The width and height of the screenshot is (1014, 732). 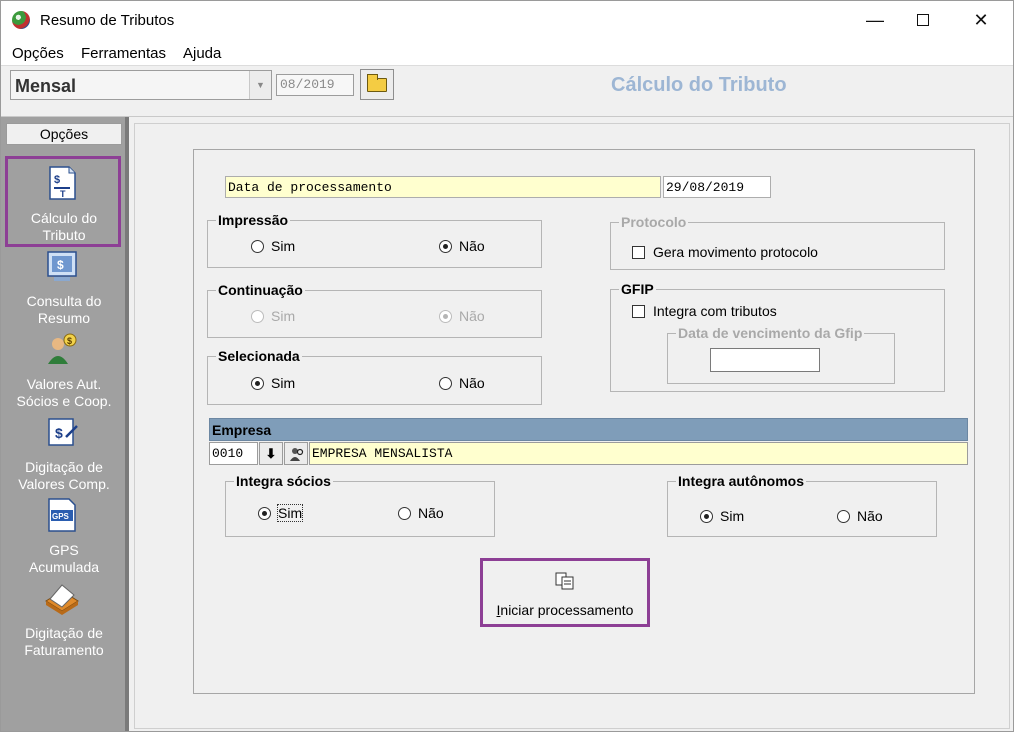 What do you see at coordinates (638, 453) in the screenshot?
I see `empresa-name-field: EMPRESA MENSALISTA` at bounding box center [638, 453].